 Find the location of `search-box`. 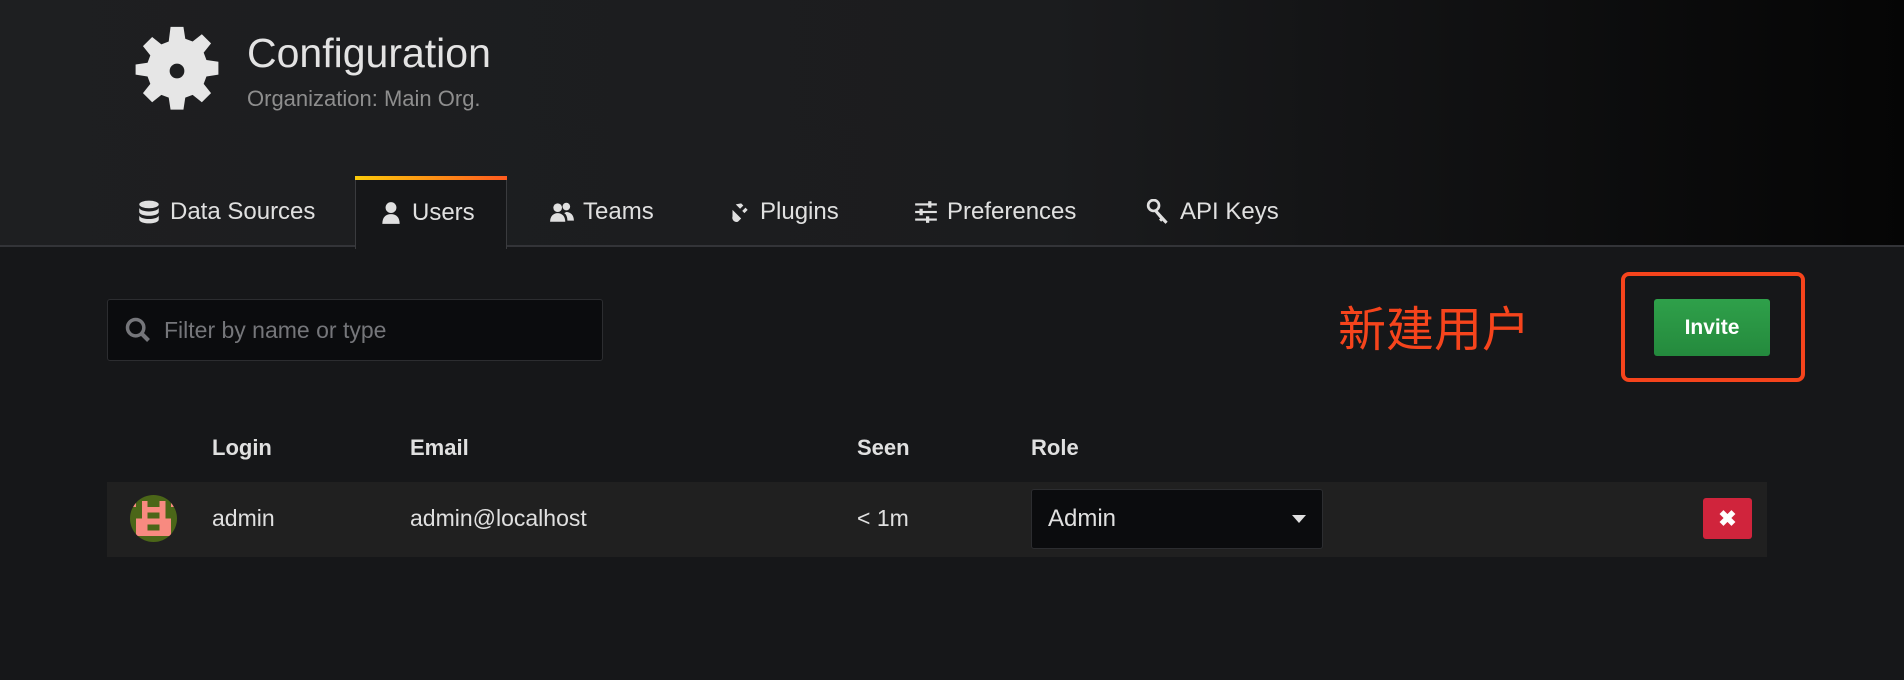

search-box is located at coordinates (355, 330).